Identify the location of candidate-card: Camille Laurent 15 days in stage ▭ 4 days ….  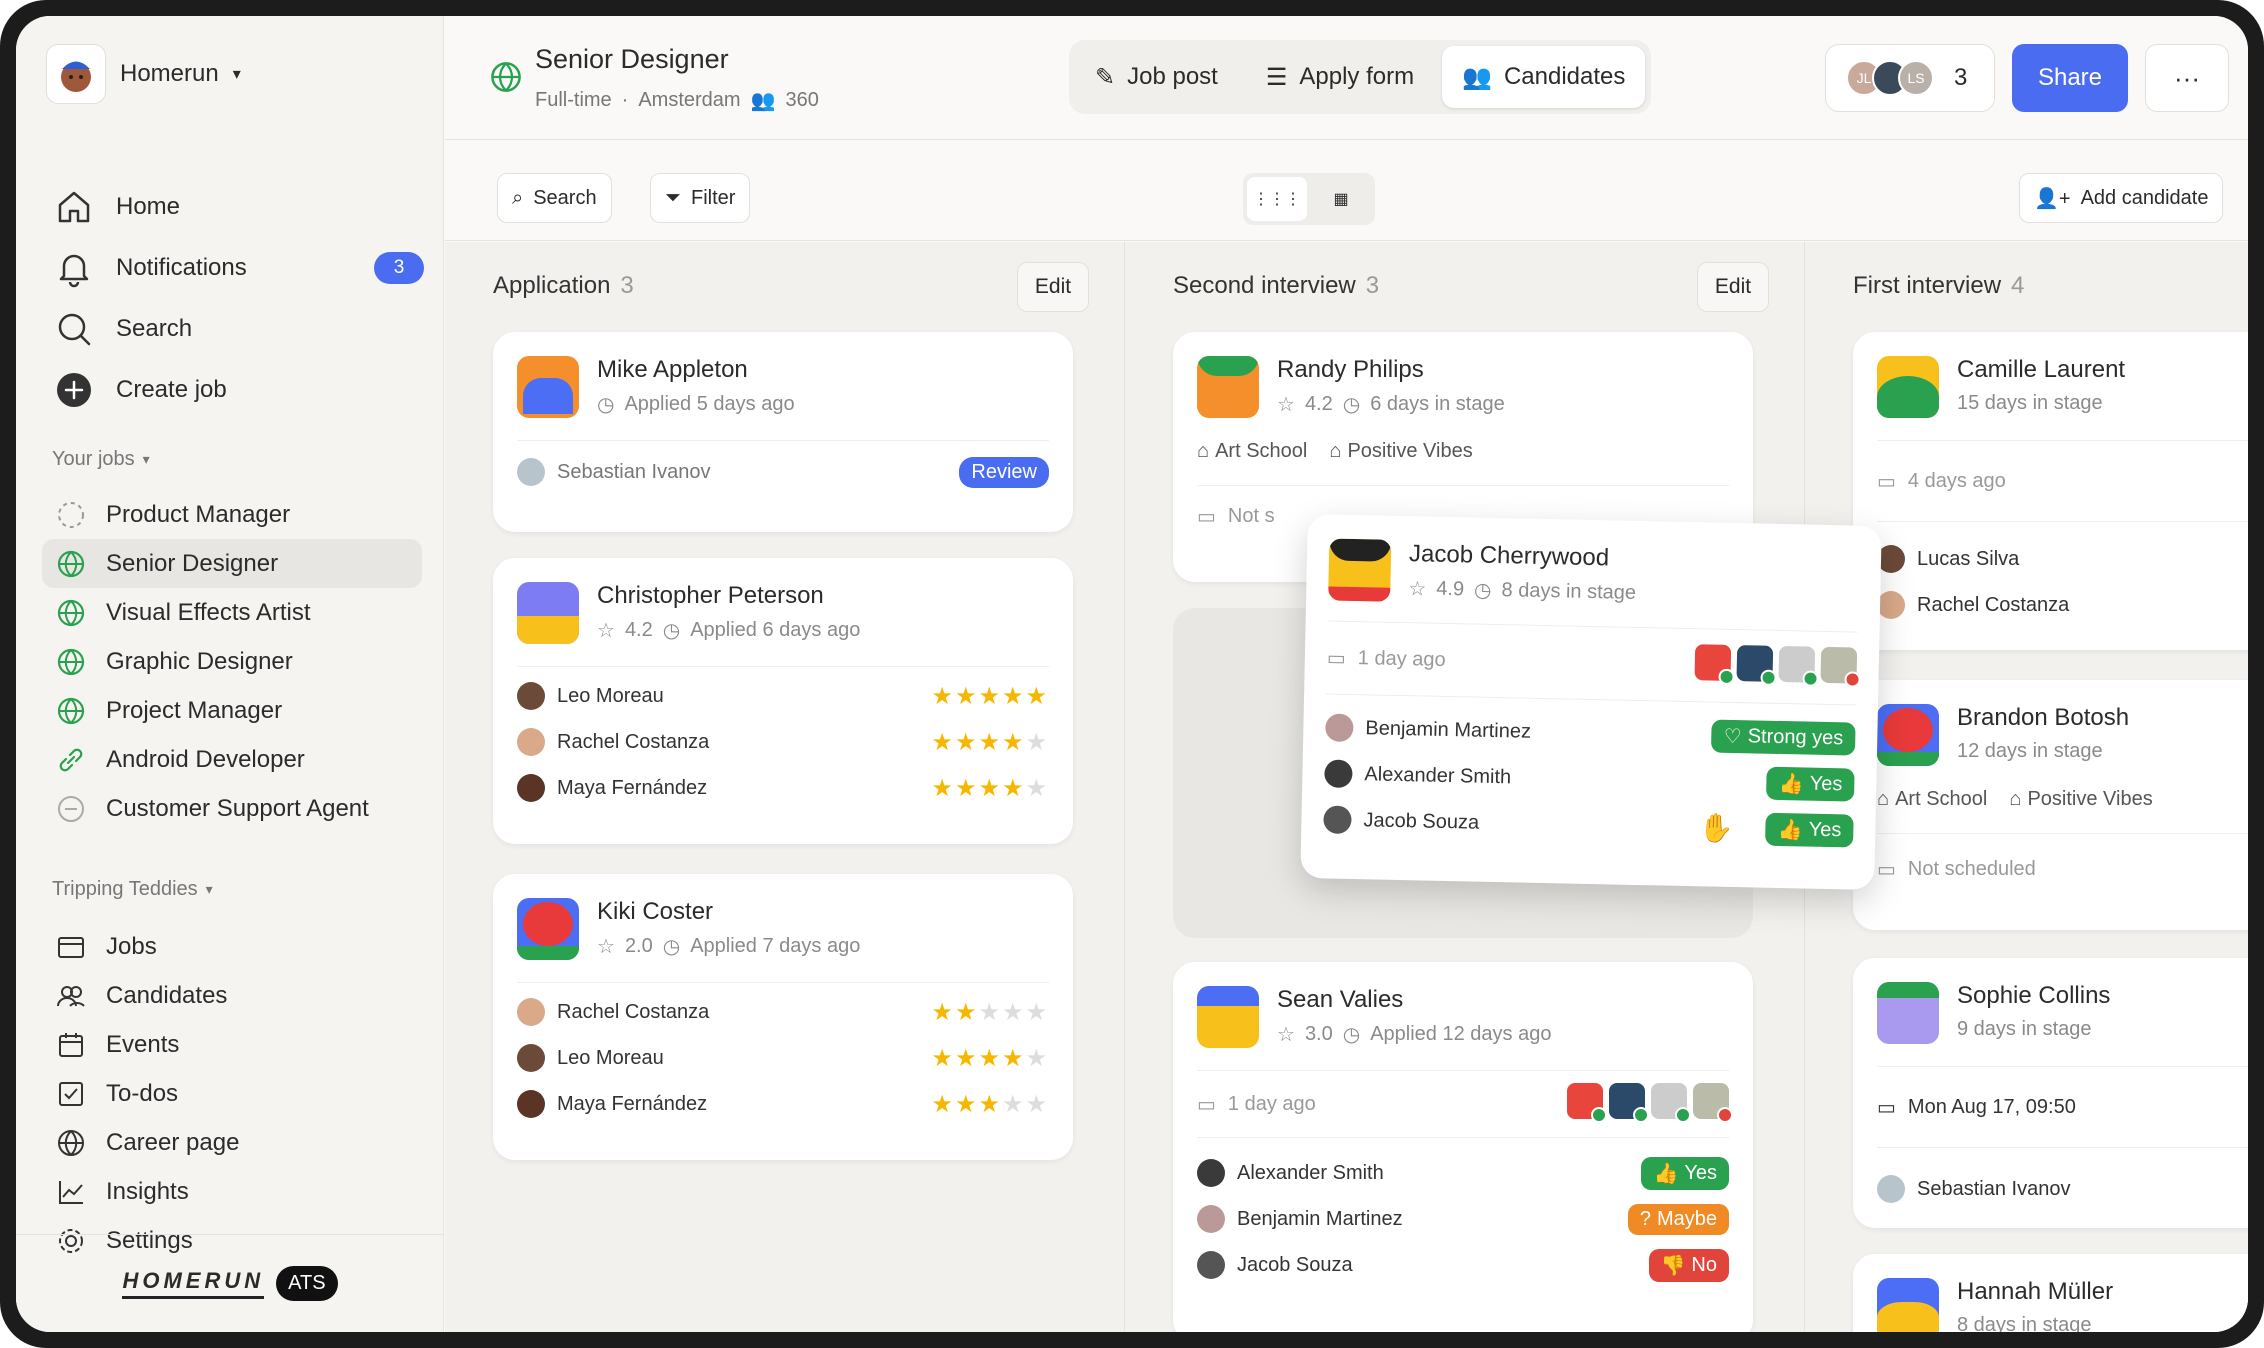
(2050, 491).